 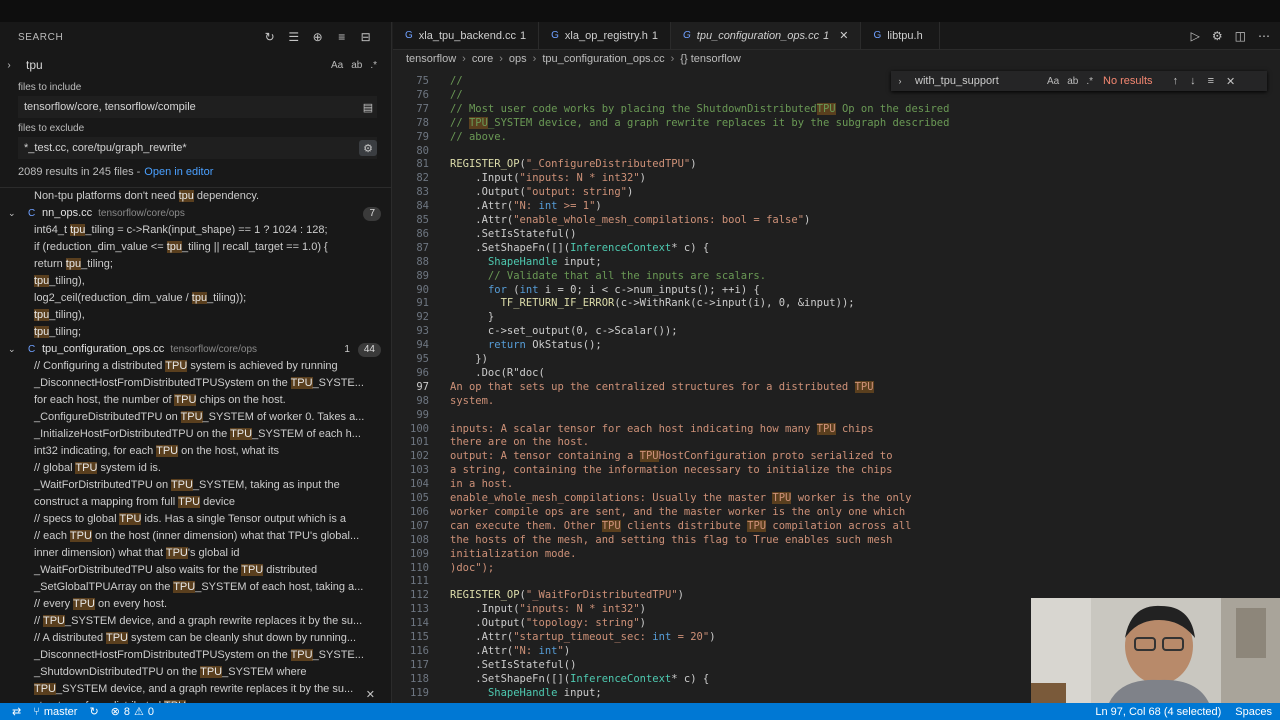 What do you see at coordinates (368, 148) in the screenshot?
I see `use-exclude-settings-icon: ⚙` at bounding box center [368, 148].